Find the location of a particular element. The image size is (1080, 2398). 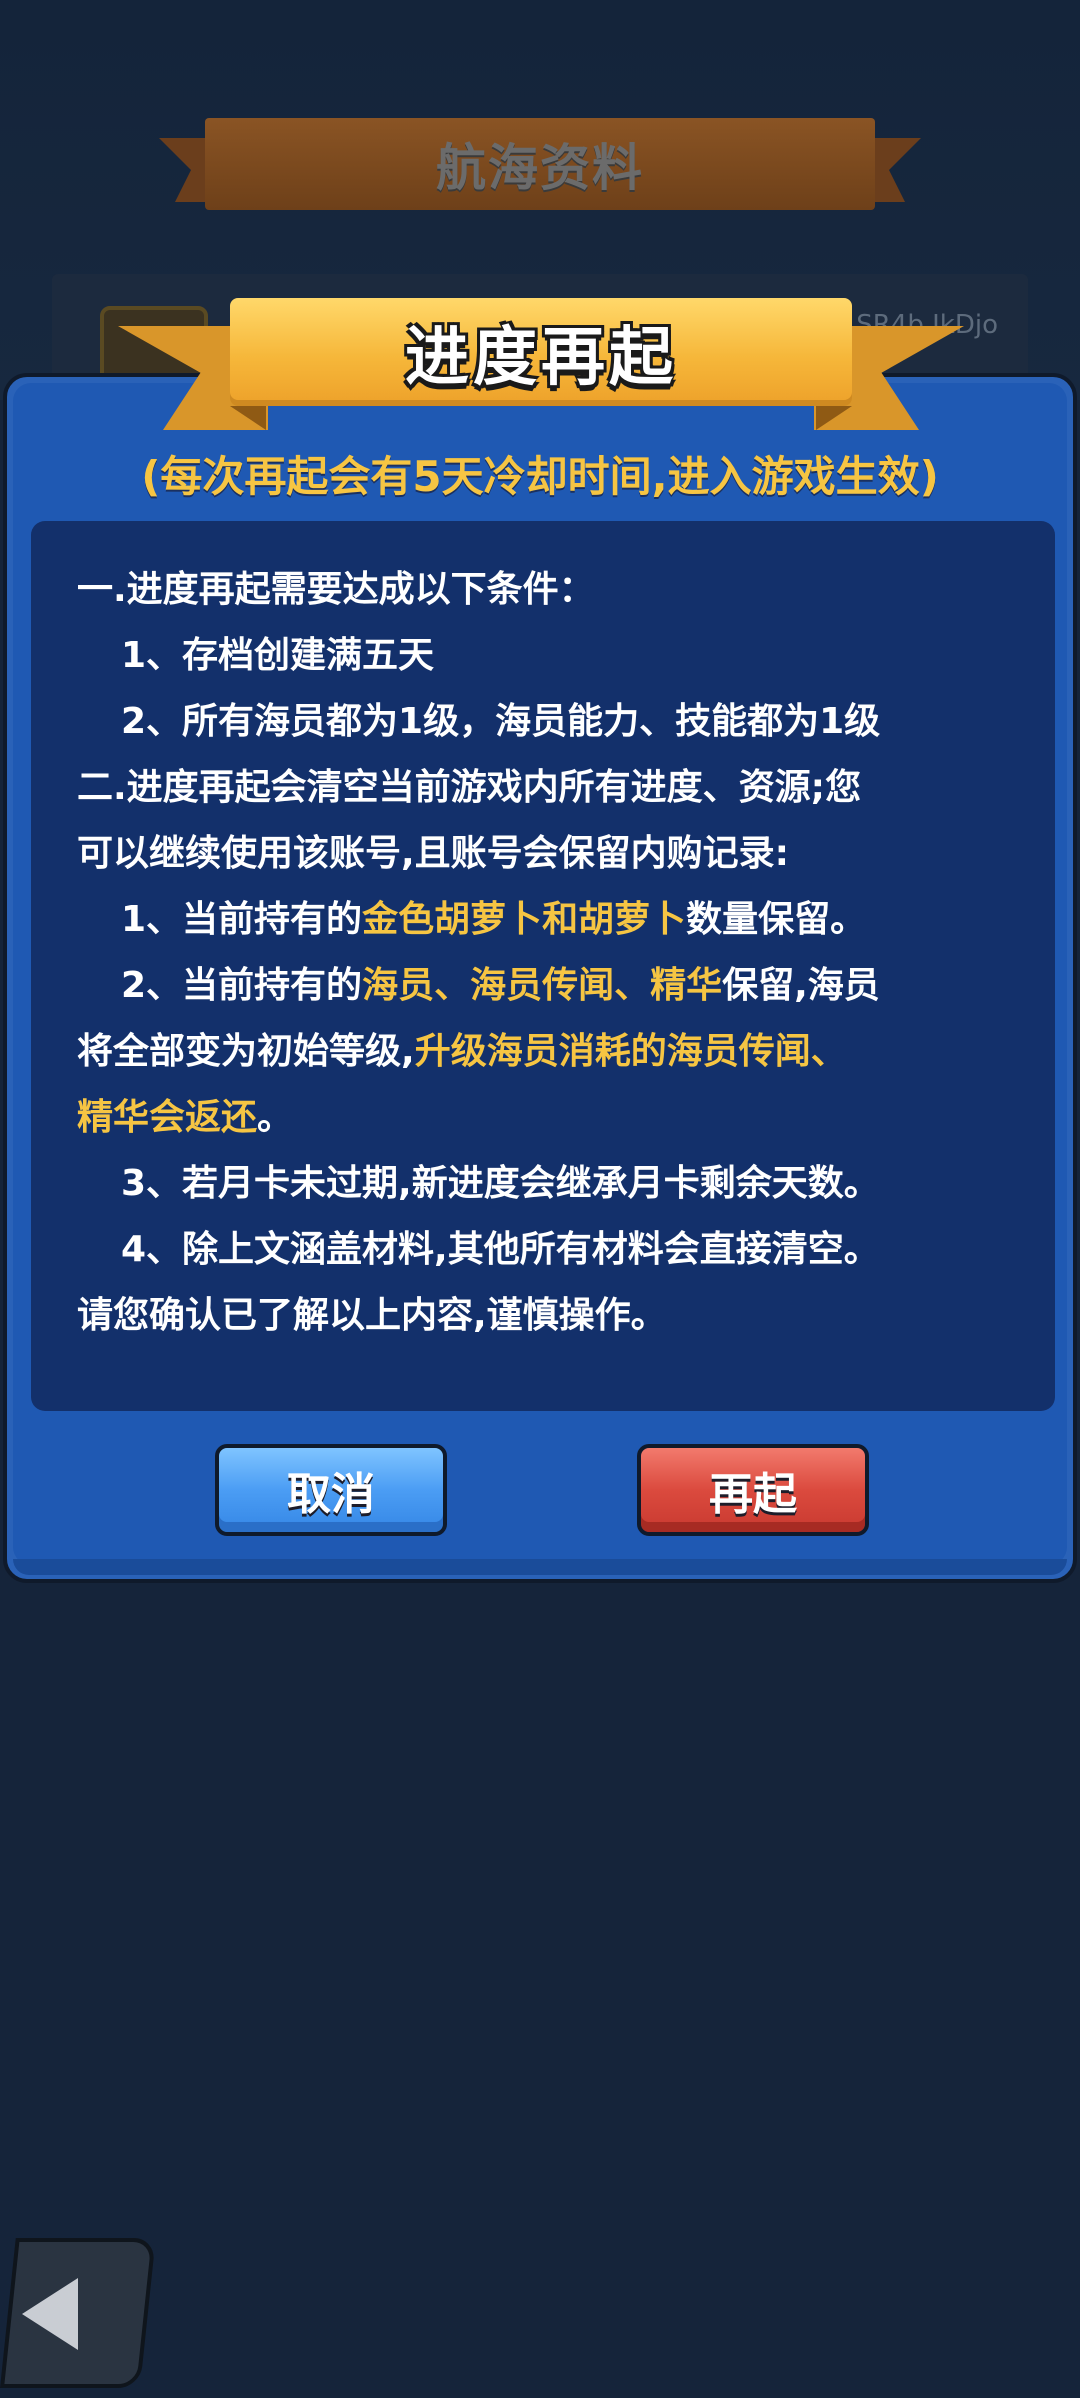

text-line: 4、除上文涵盖材料,其他所有材料会直接清空。 is located at coordinates (500, 1249).